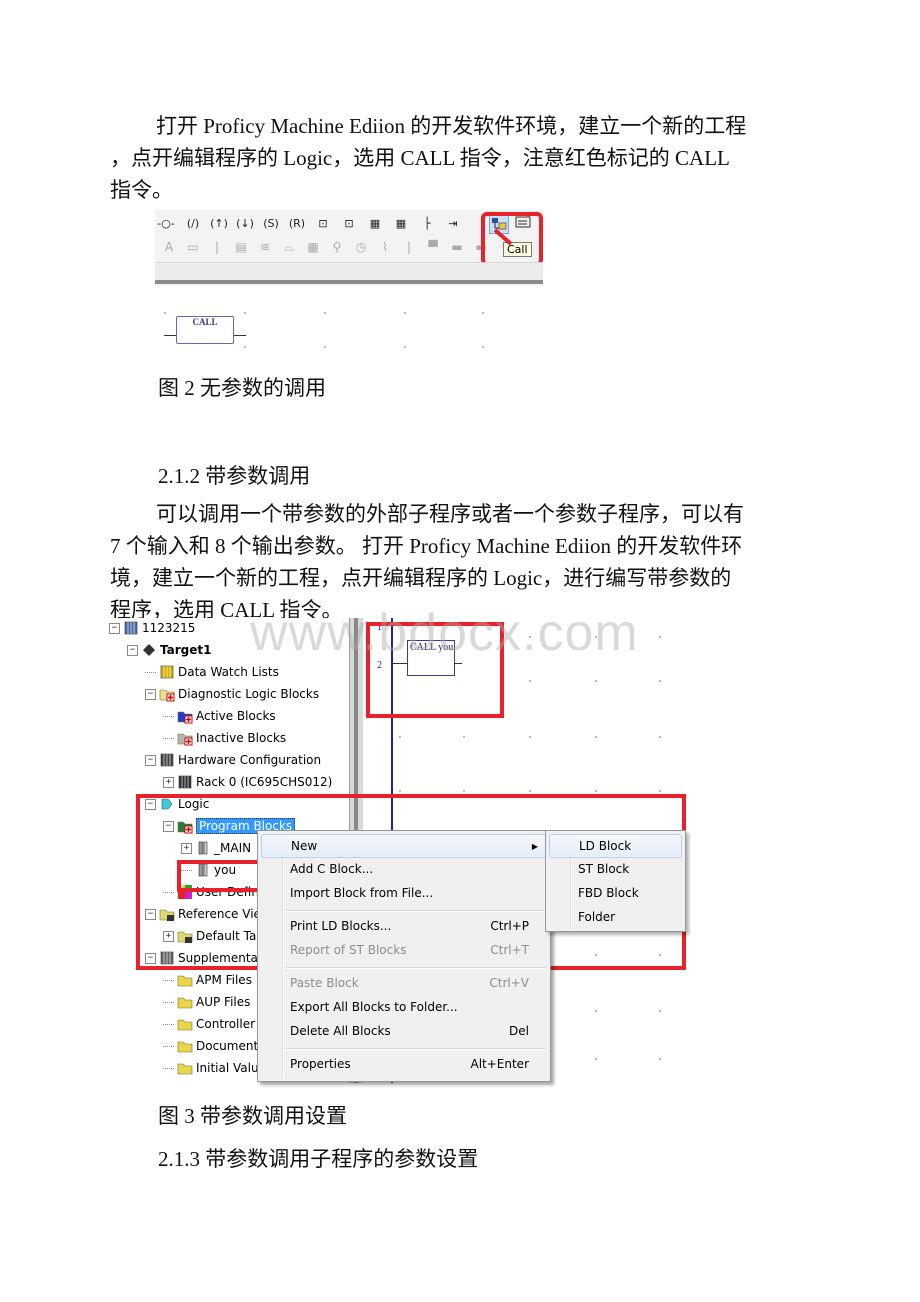  Describe the element at coordinates (193, 223) in the screenshot. I see `coil-icon: (/)` at that location.